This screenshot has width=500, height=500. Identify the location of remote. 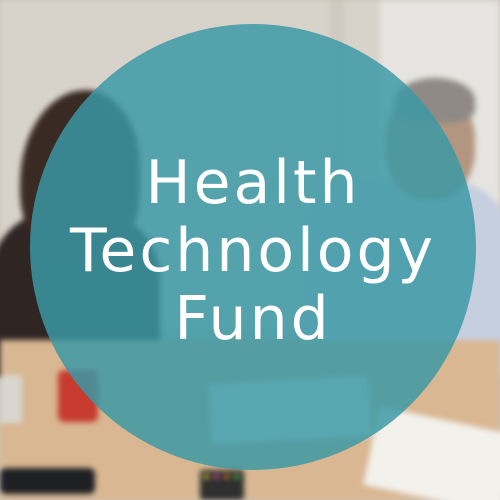
(47, 481).